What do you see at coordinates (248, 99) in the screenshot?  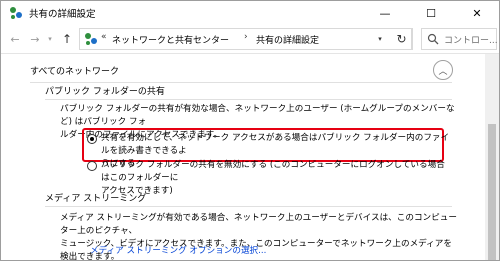 I see `public-folder-divider` at bounding box center [248, 99].